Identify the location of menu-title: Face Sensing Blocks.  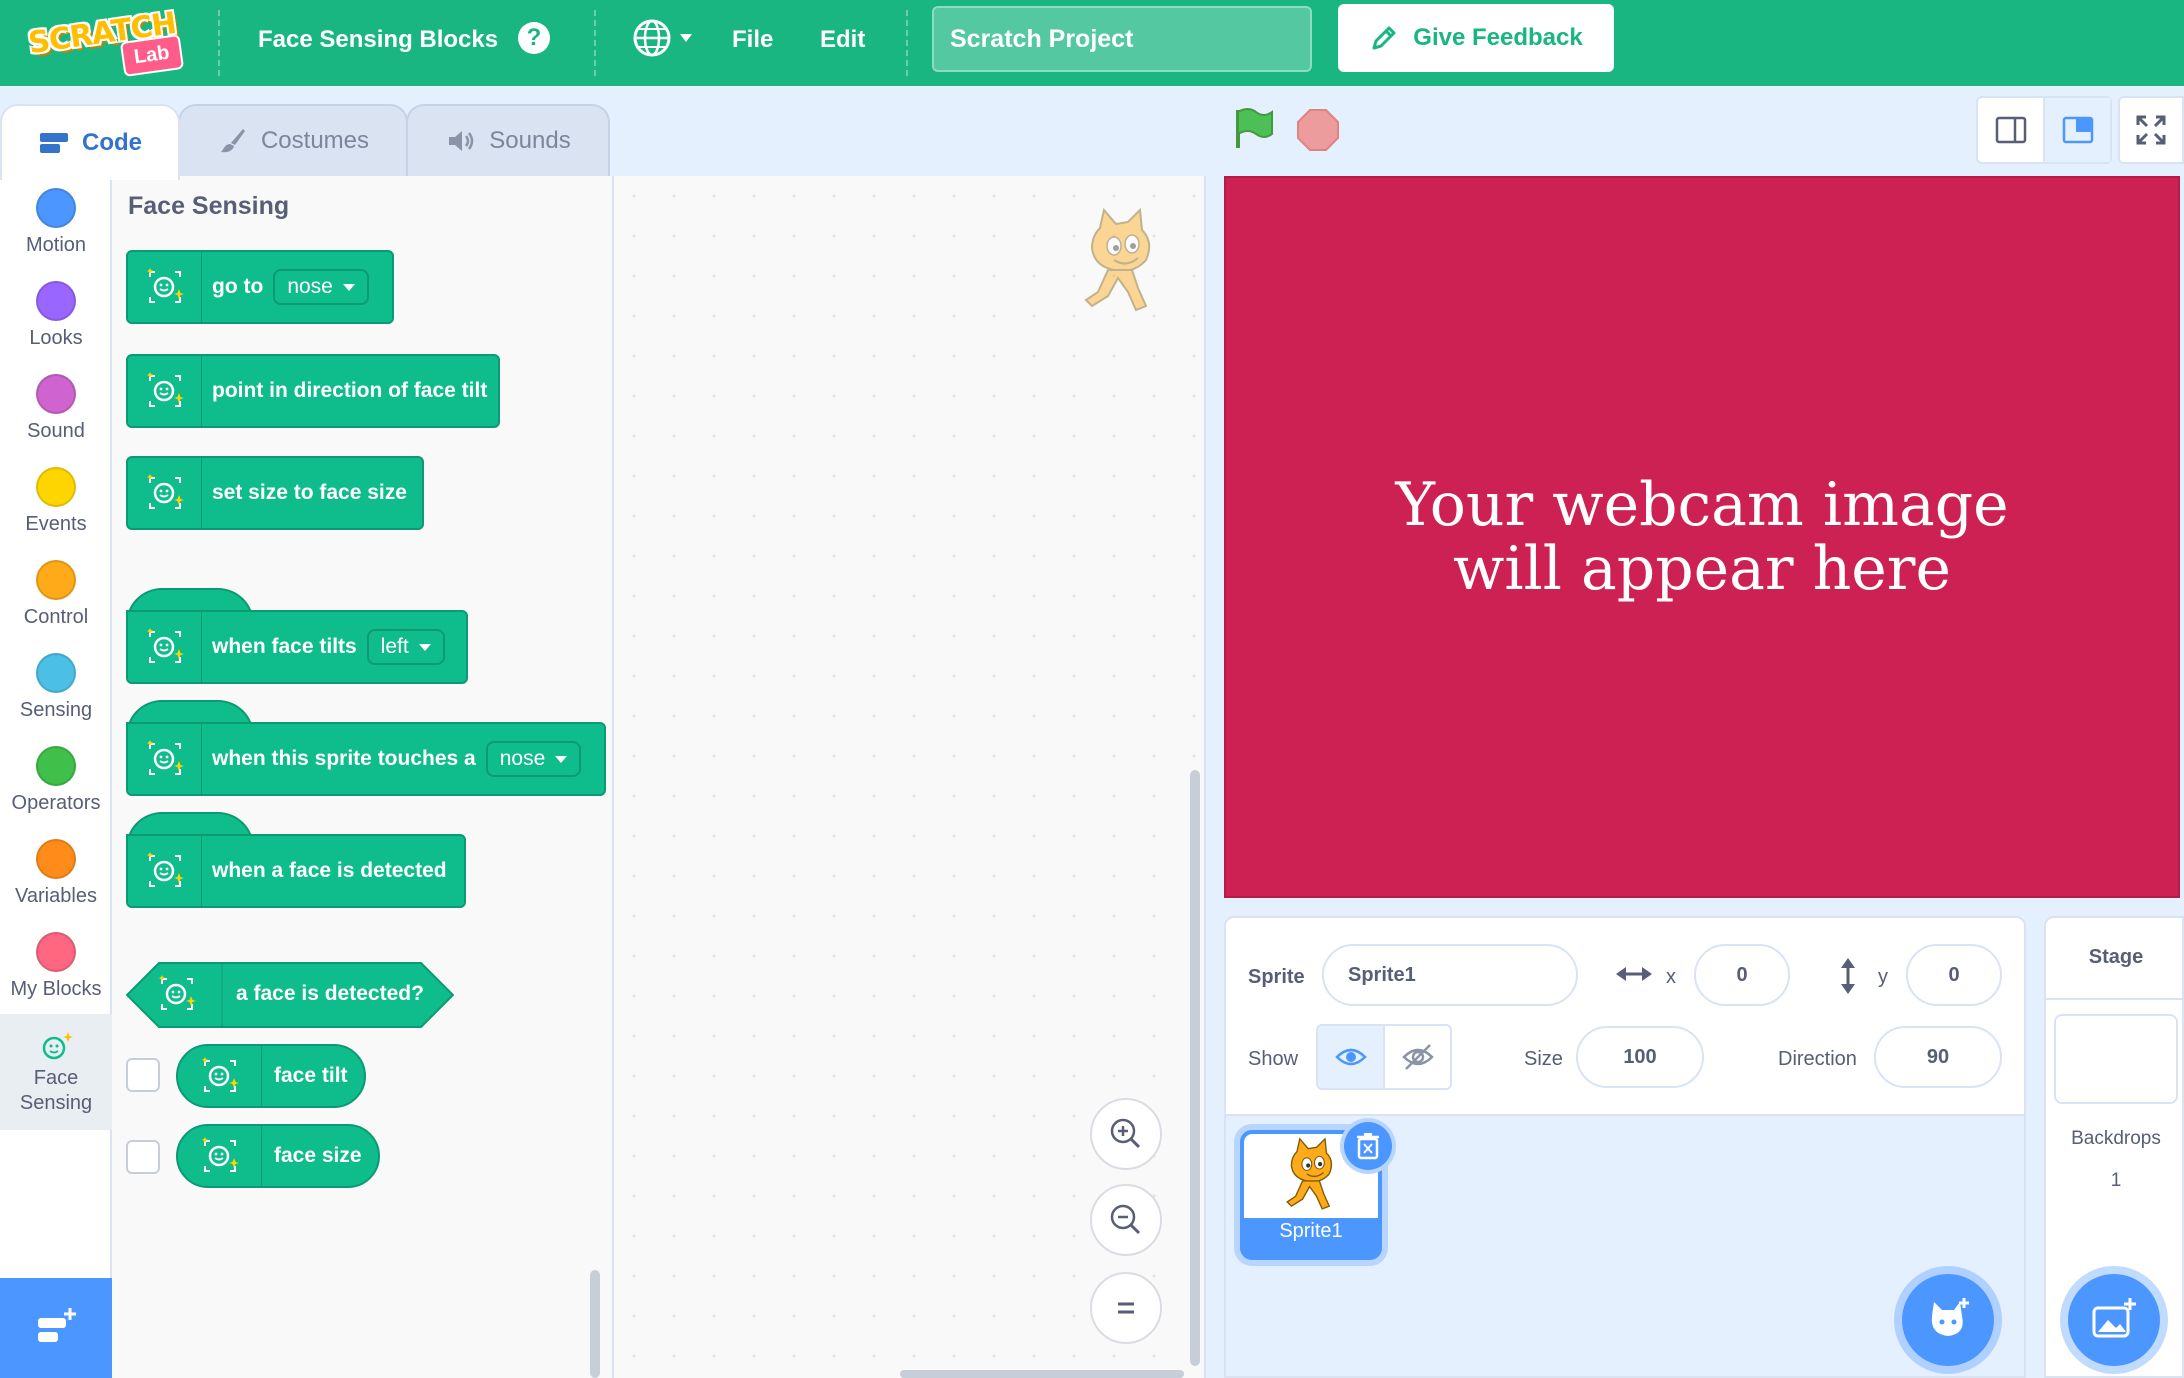
(378, 39).